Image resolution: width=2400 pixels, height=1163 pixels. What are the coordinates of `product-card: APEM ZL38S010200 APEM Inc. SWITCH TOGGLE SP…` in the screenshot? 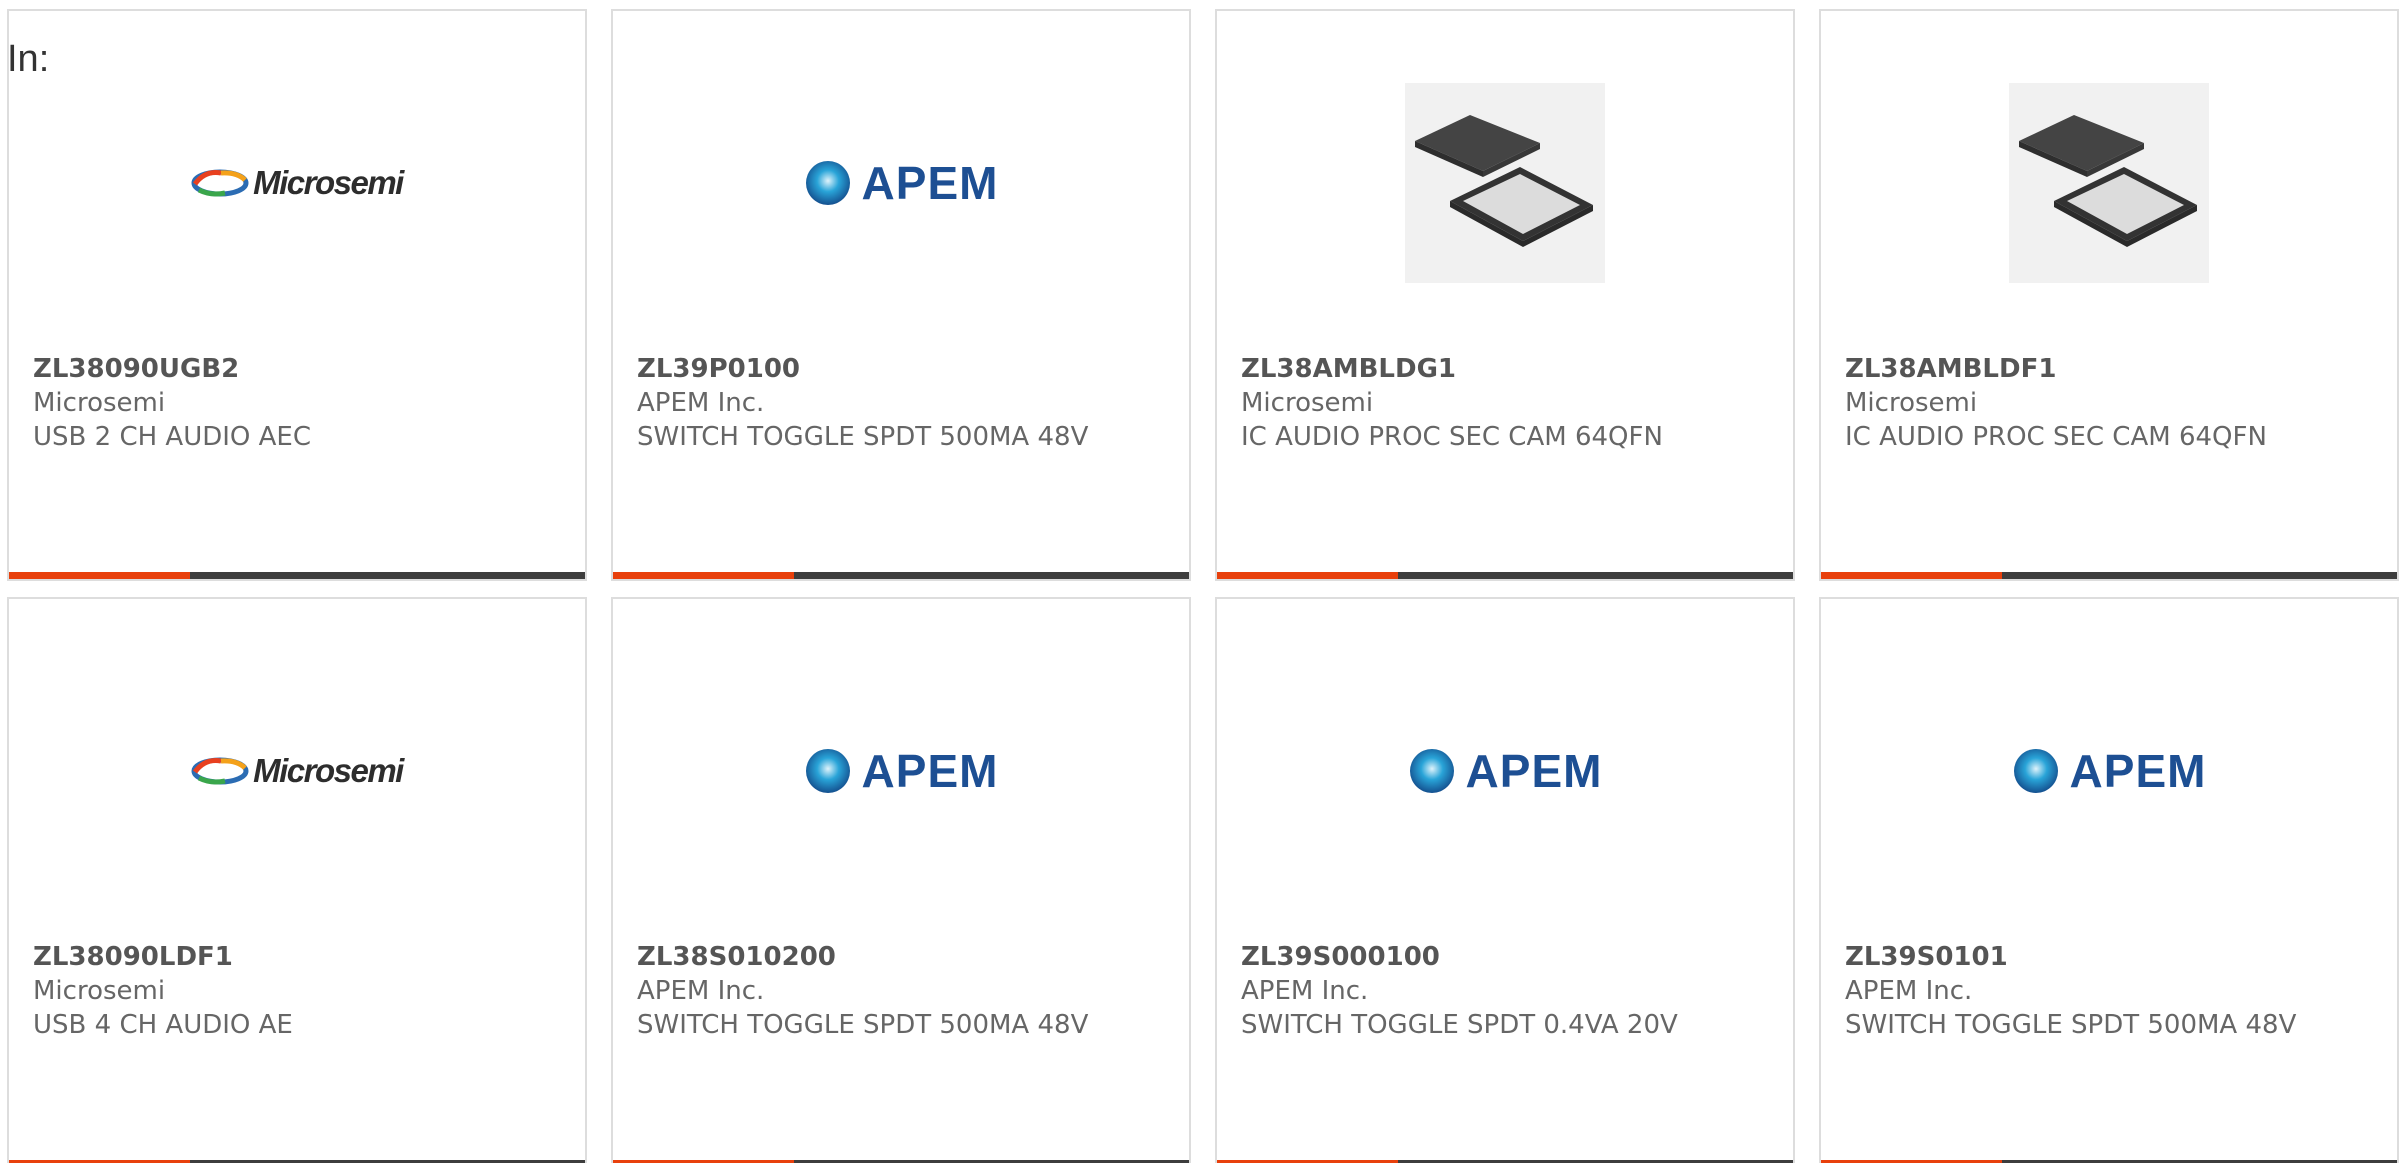 It's located at (901, 880).